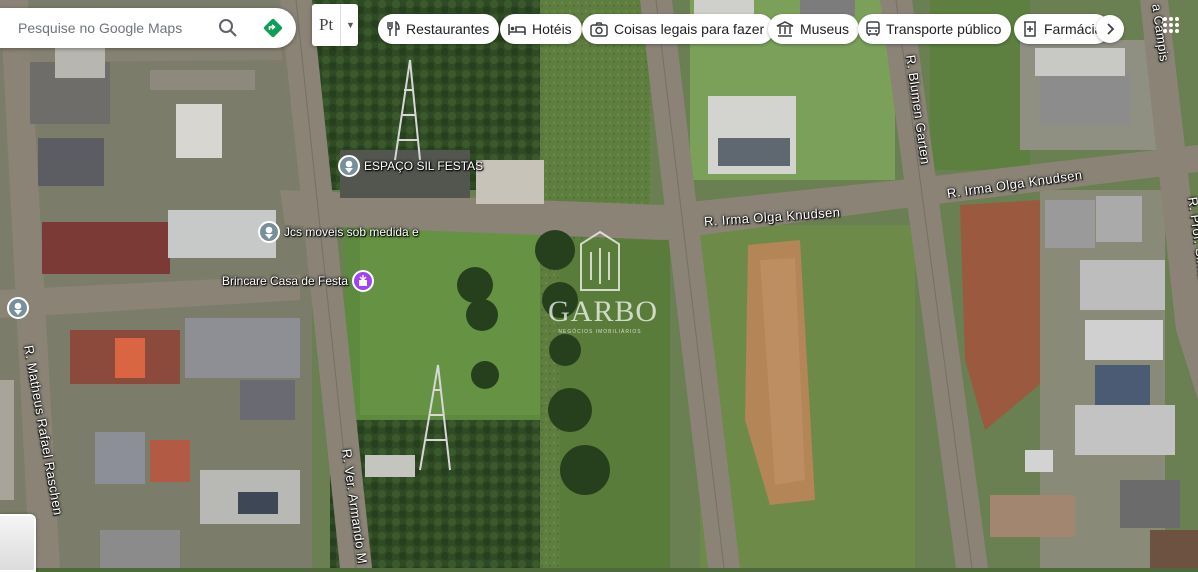 The width and height of the screenshot is (1198, 572). I want to click on search-box, so click(148, 28).